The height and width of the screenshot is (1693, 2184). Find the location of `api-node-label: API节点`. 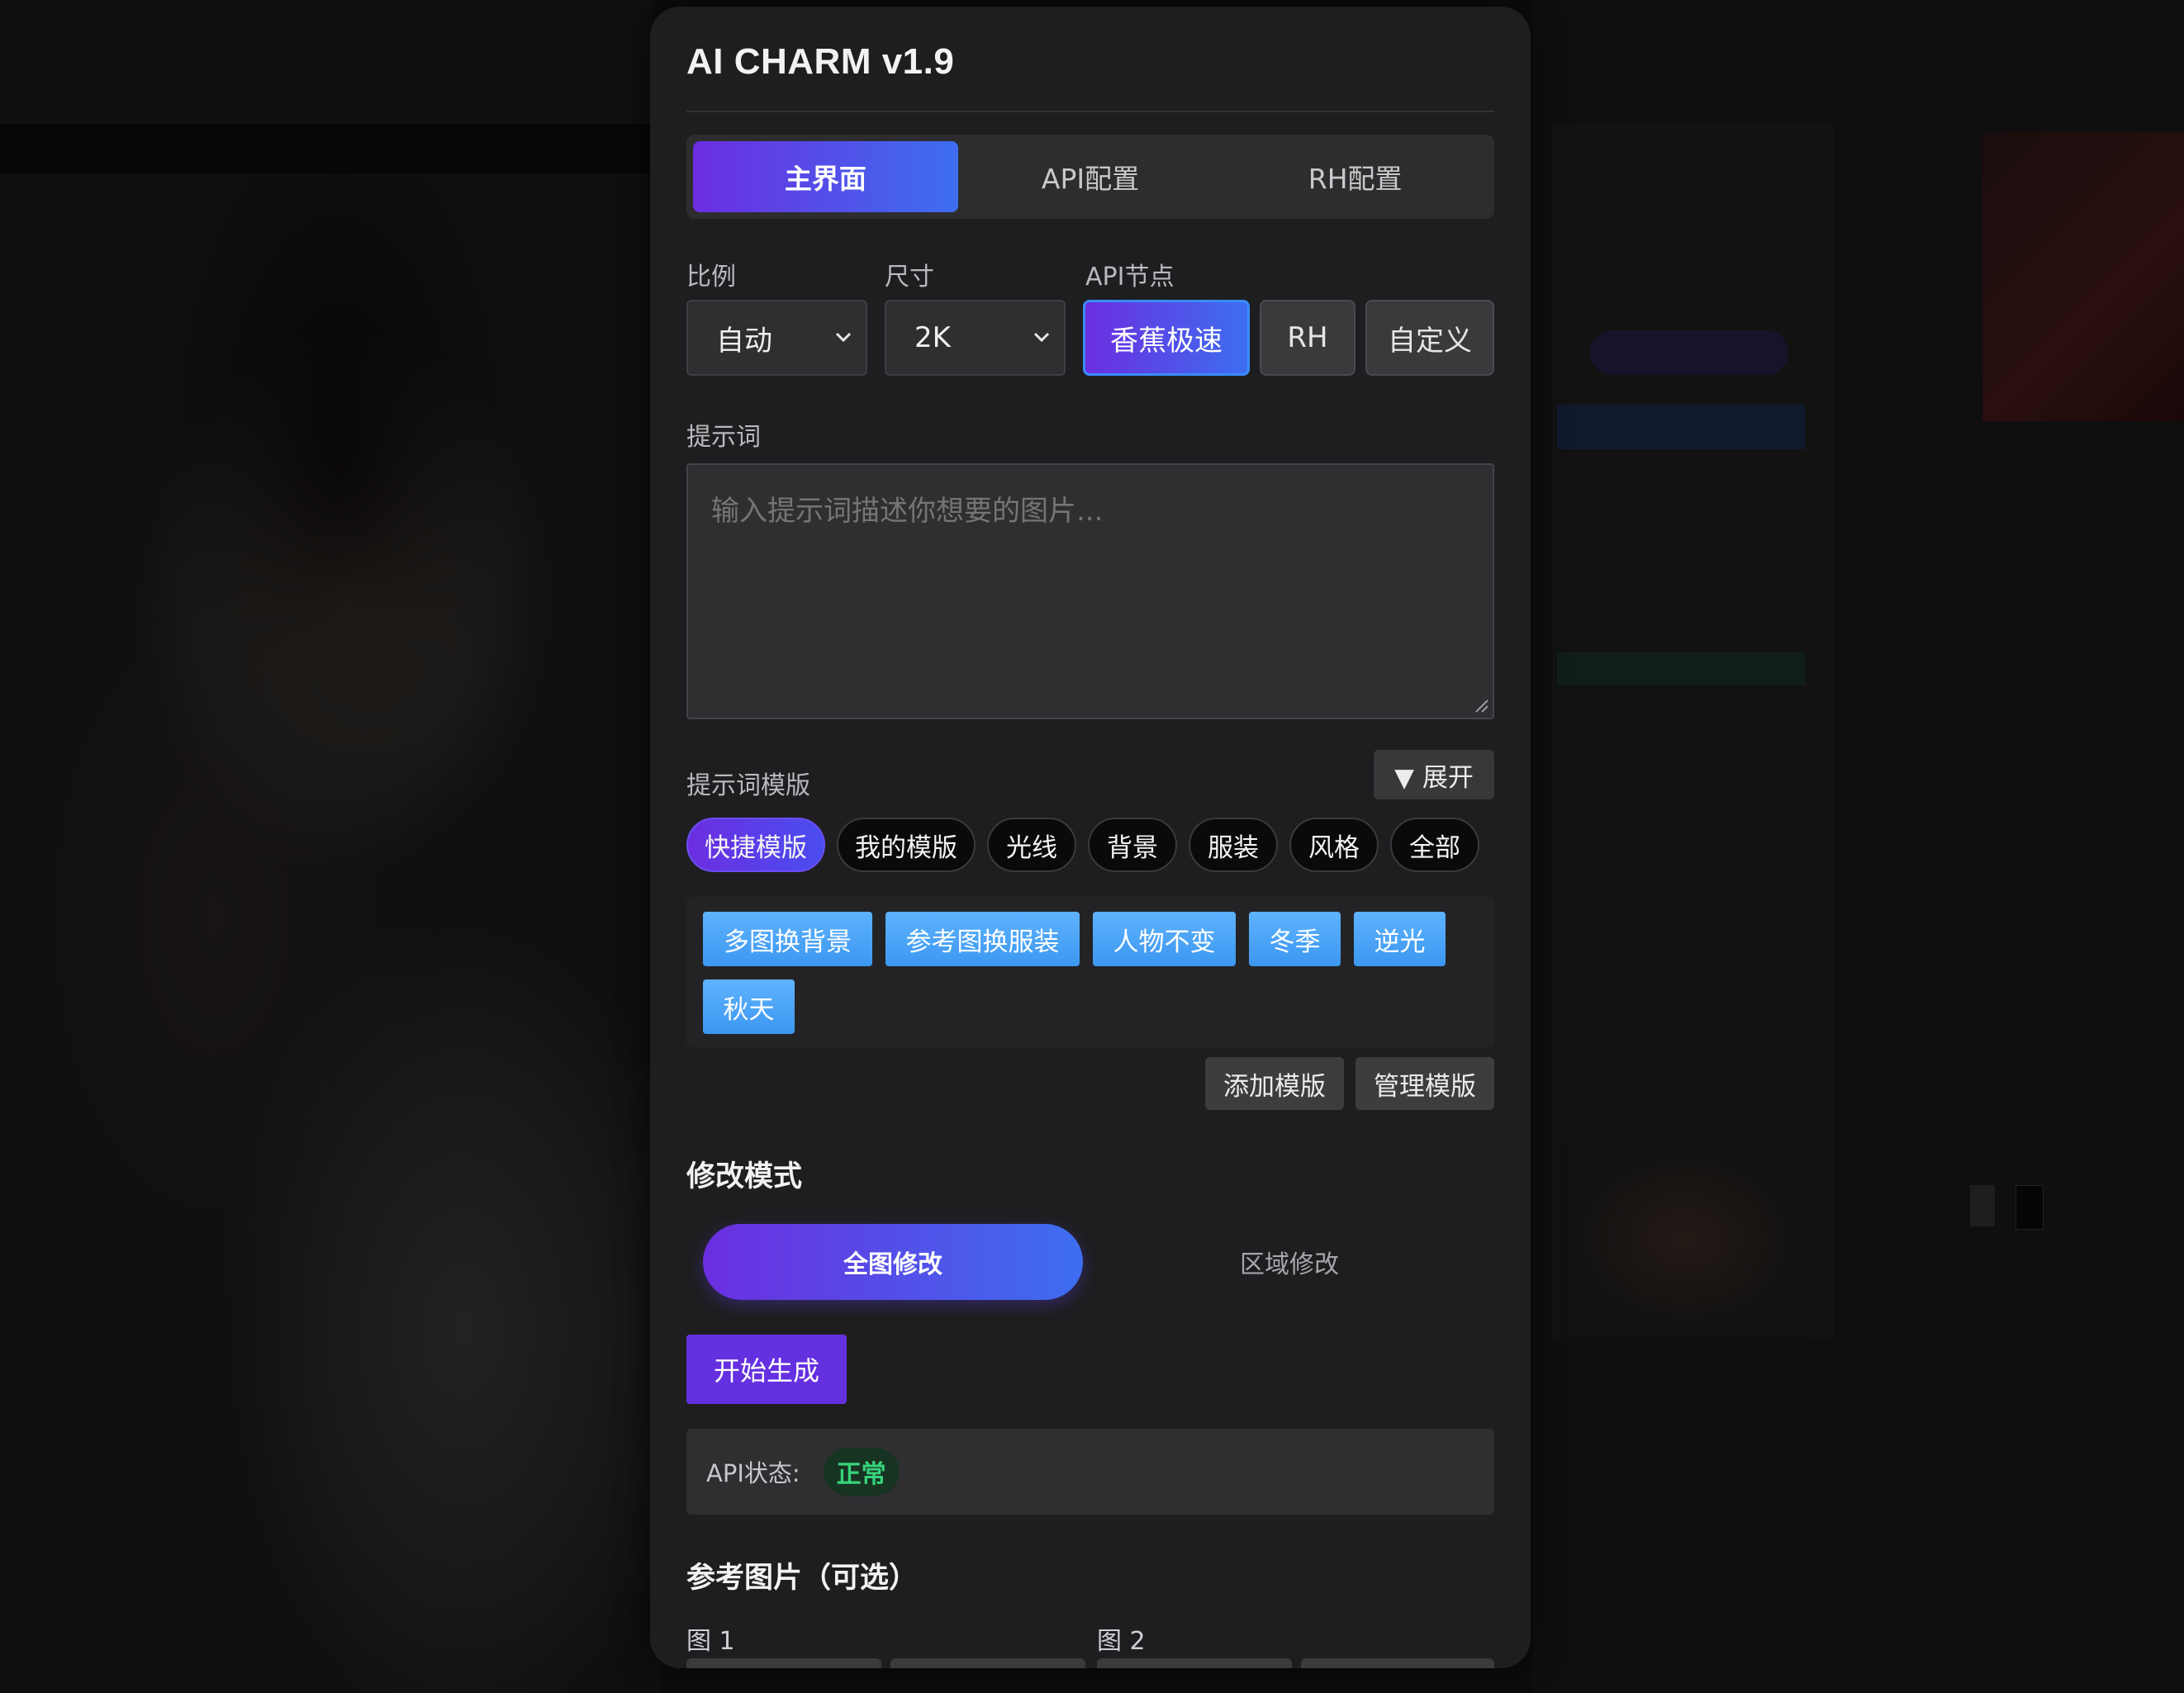

api-node-label: API节点 is located at coordinates (1130, 277).